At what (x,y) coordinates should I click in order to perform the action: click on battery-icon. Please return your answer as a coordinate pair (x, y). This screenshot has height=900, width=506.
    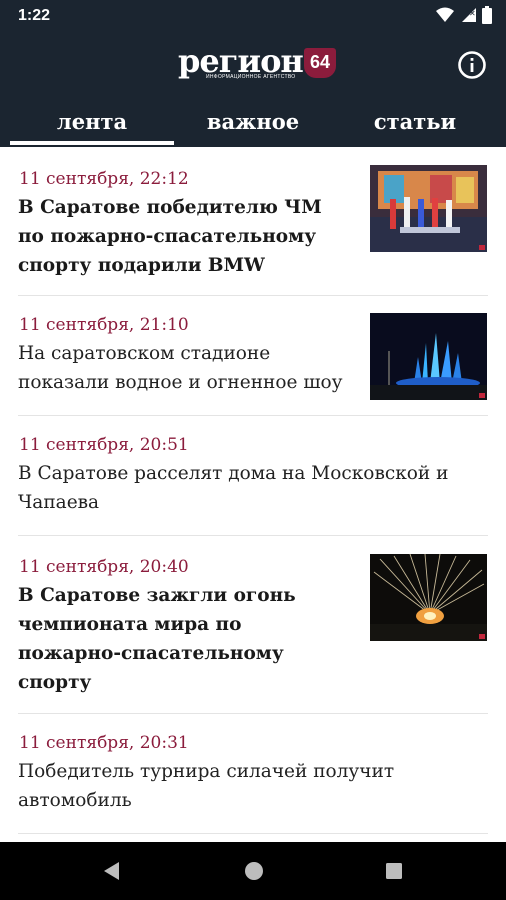
    Looking at the image, I should click on (487, 15).